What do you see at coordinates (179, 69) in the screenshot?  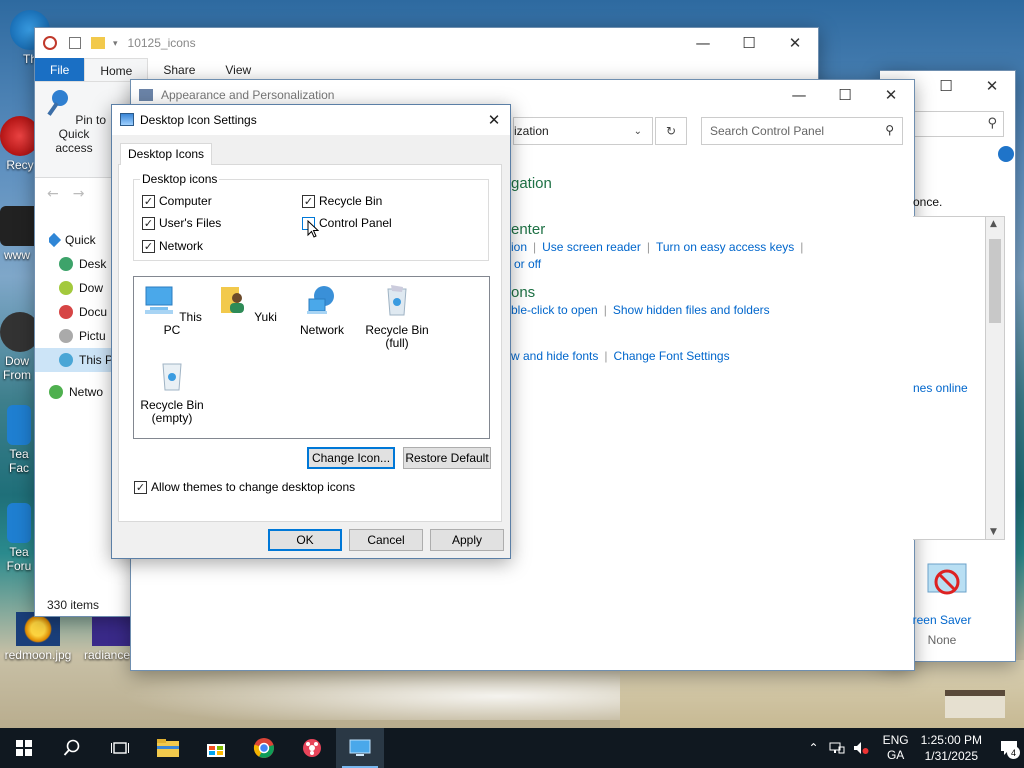 I see `tab-share: Share` at bounding box center [179, 69].